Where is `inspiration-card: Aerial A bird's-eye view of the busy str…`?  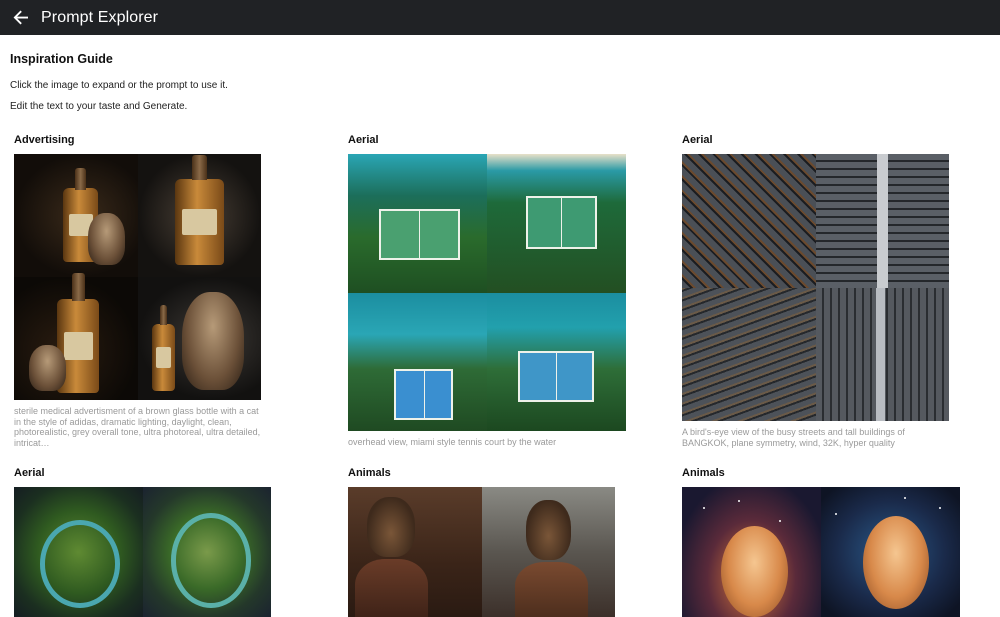 inspiration-card: Aerial A bird's-eye view of the busy str… is located at coordinates (817, 290).